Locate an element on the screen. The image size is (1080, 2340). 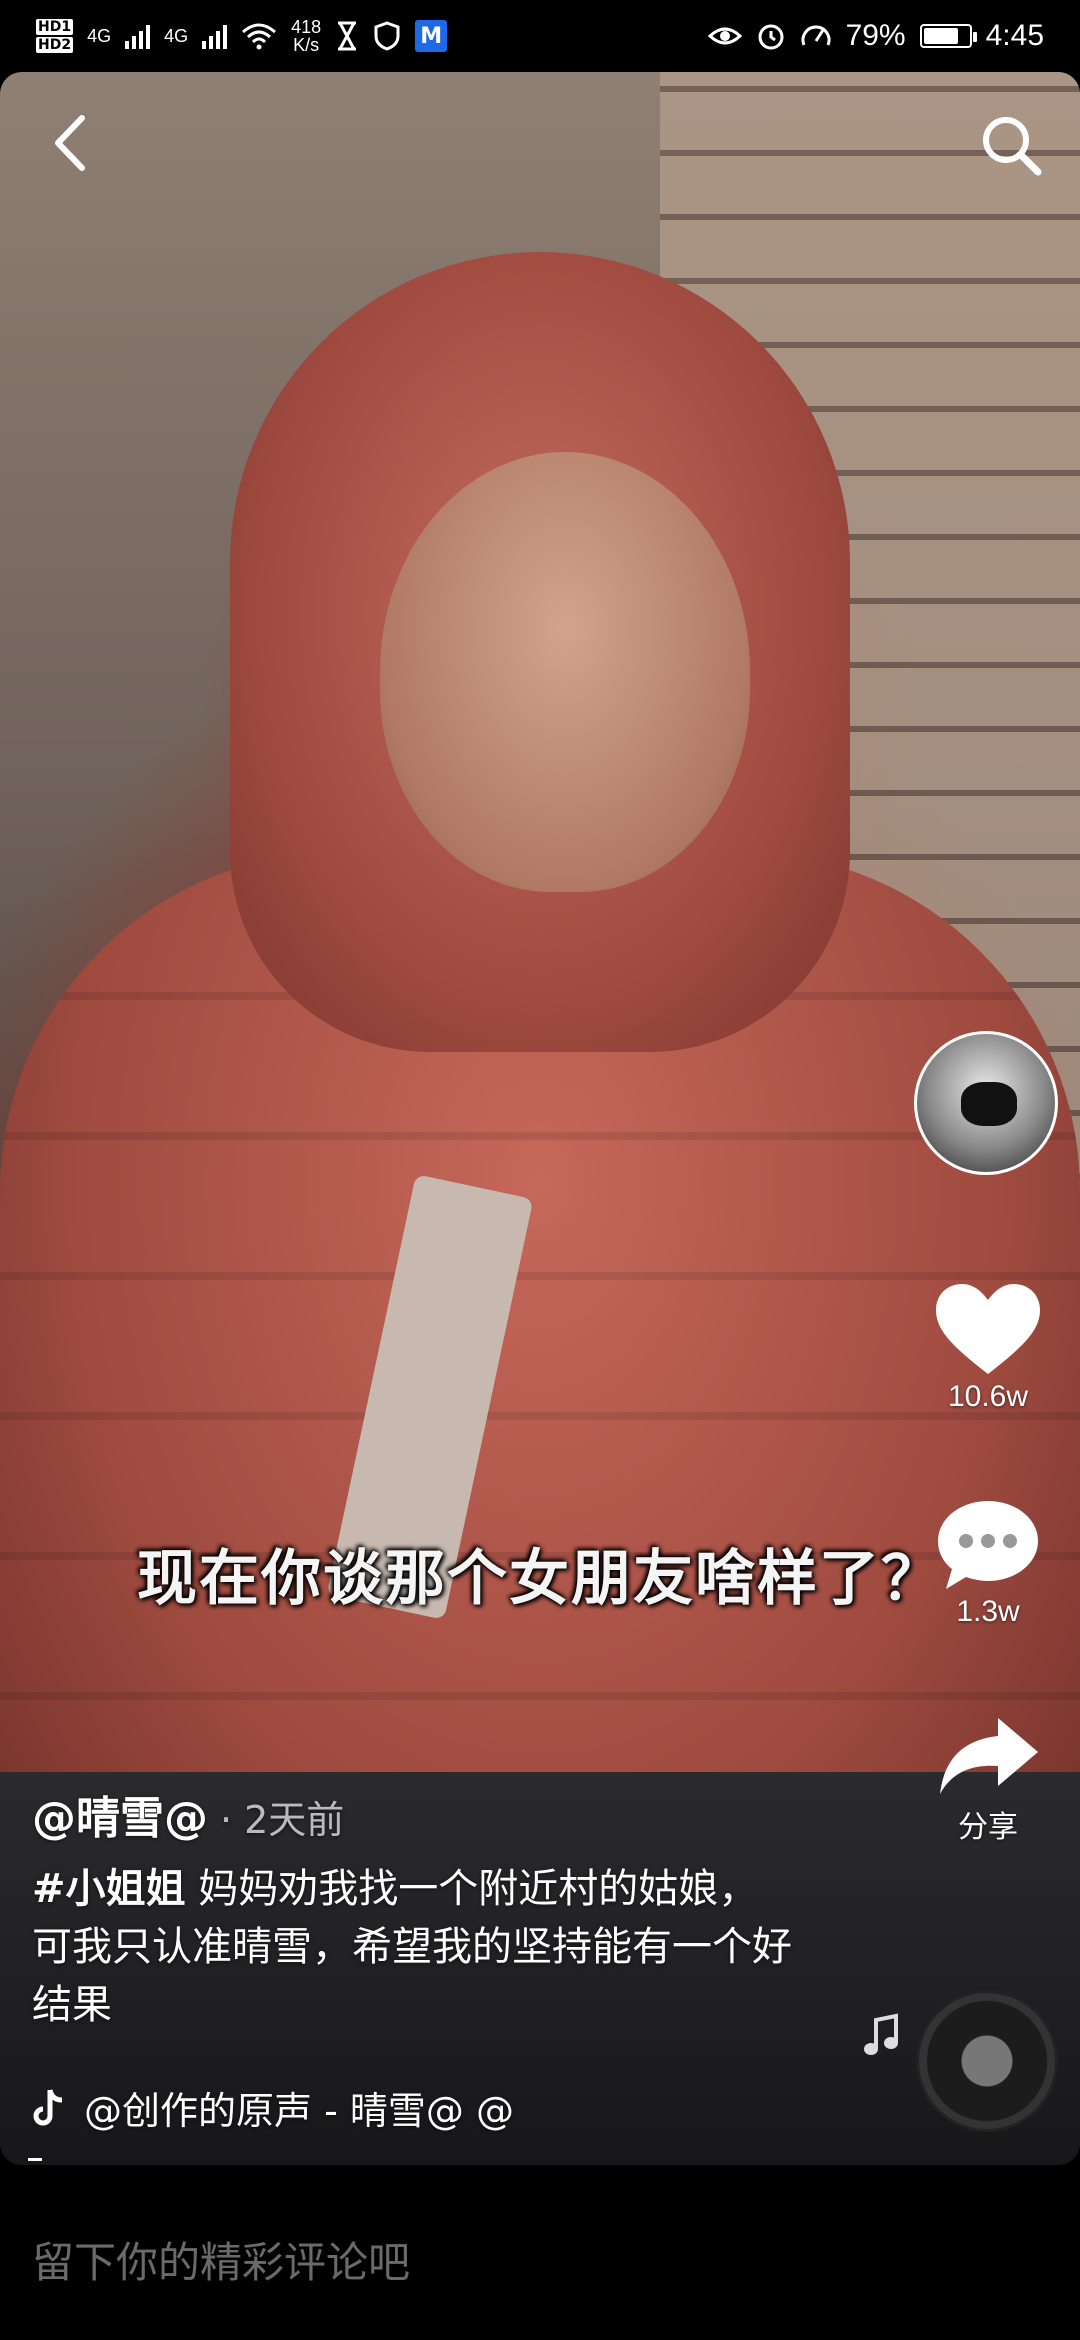
share-label: 分享 is located at coordinates (988, 1827).